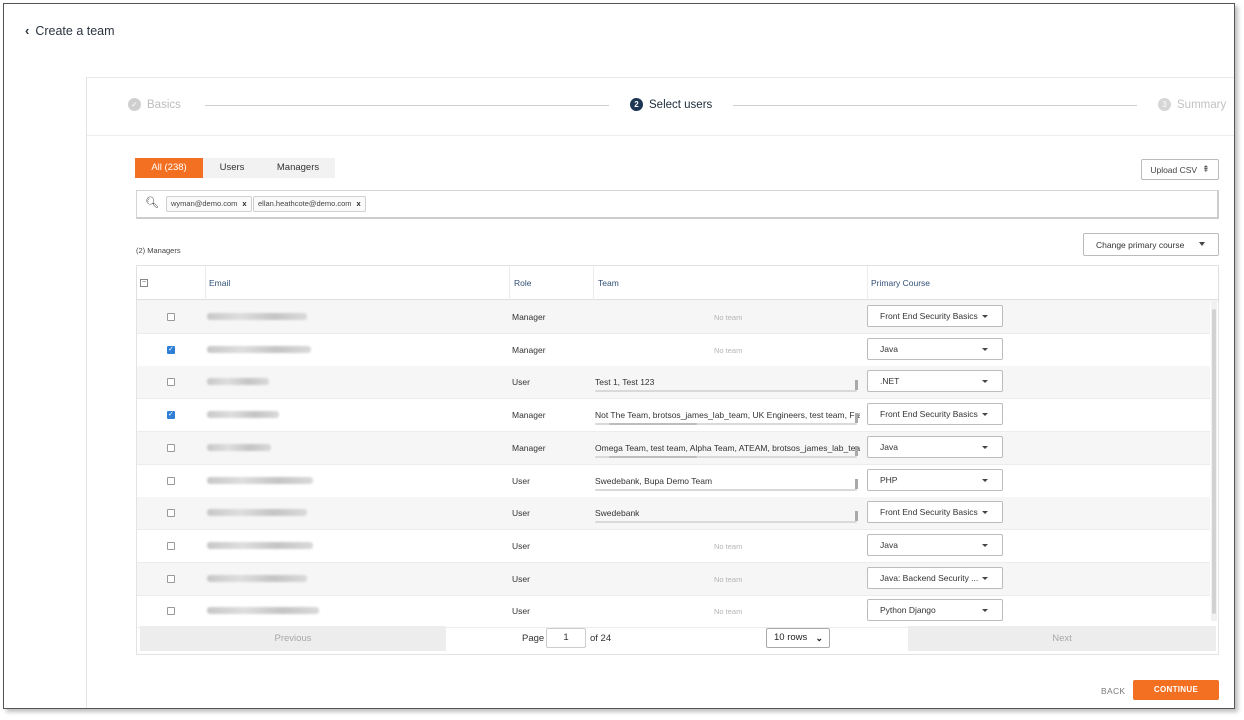 This screenshot has width=1244, height=720. I want to click on pagination: Previous Page 1 of 24 10 rows ⌄ Next, so click(677, 638).